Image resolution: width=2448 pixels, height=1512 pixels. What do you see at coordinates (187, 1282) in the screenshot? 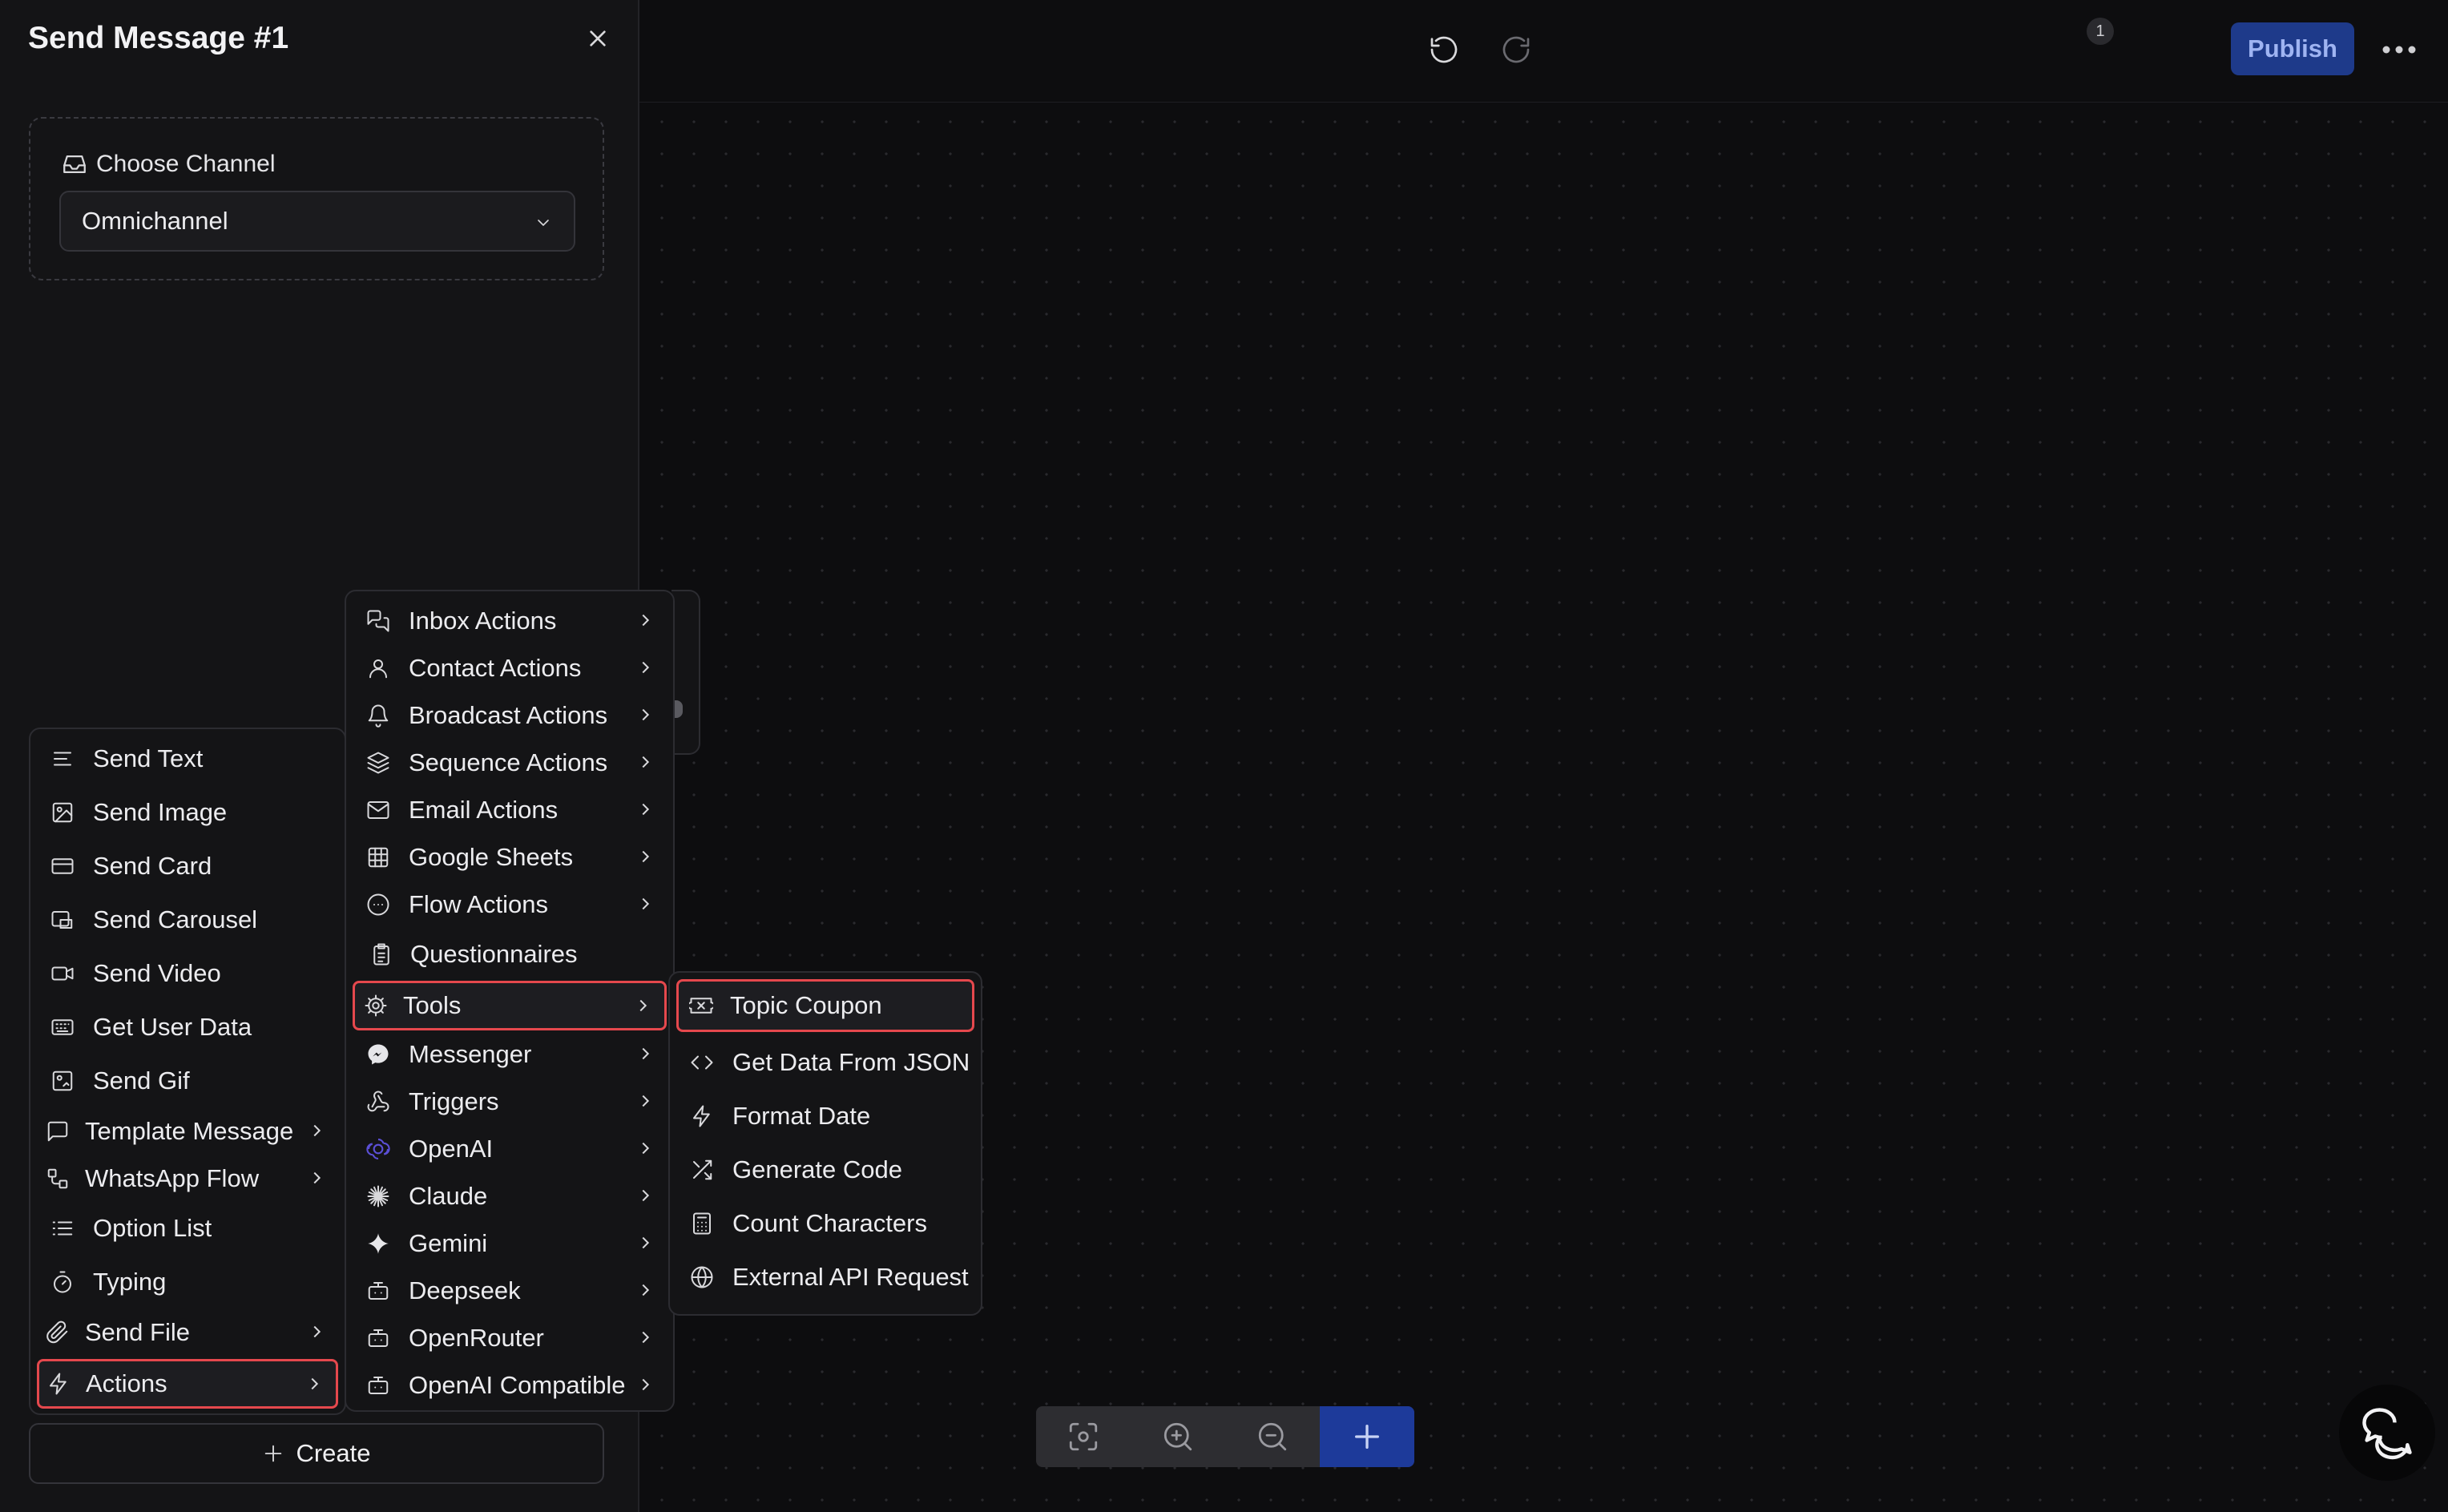
I see `menu-item-typing: Typing` at bounding box center [187, 1282].